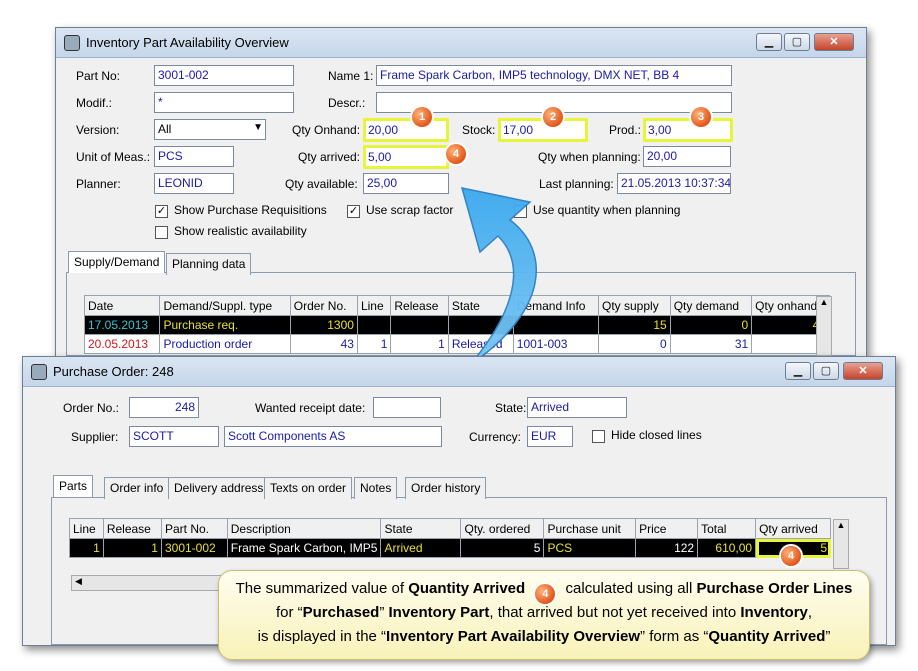 This screenshot has width=918, height=671. I want to click on scrap-factor-checkbox: ✓, so click(353, 211).